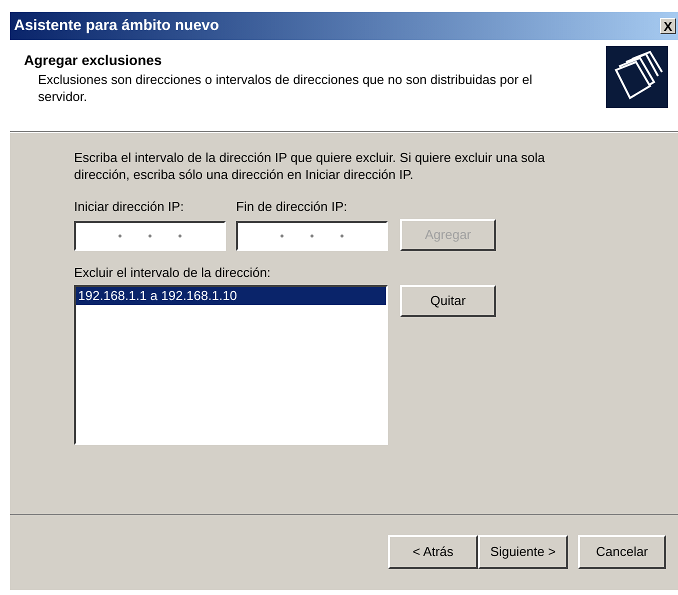  Describe the element at coordinates (637, 77) in the screenshot. I see `folders-icon` at that location.